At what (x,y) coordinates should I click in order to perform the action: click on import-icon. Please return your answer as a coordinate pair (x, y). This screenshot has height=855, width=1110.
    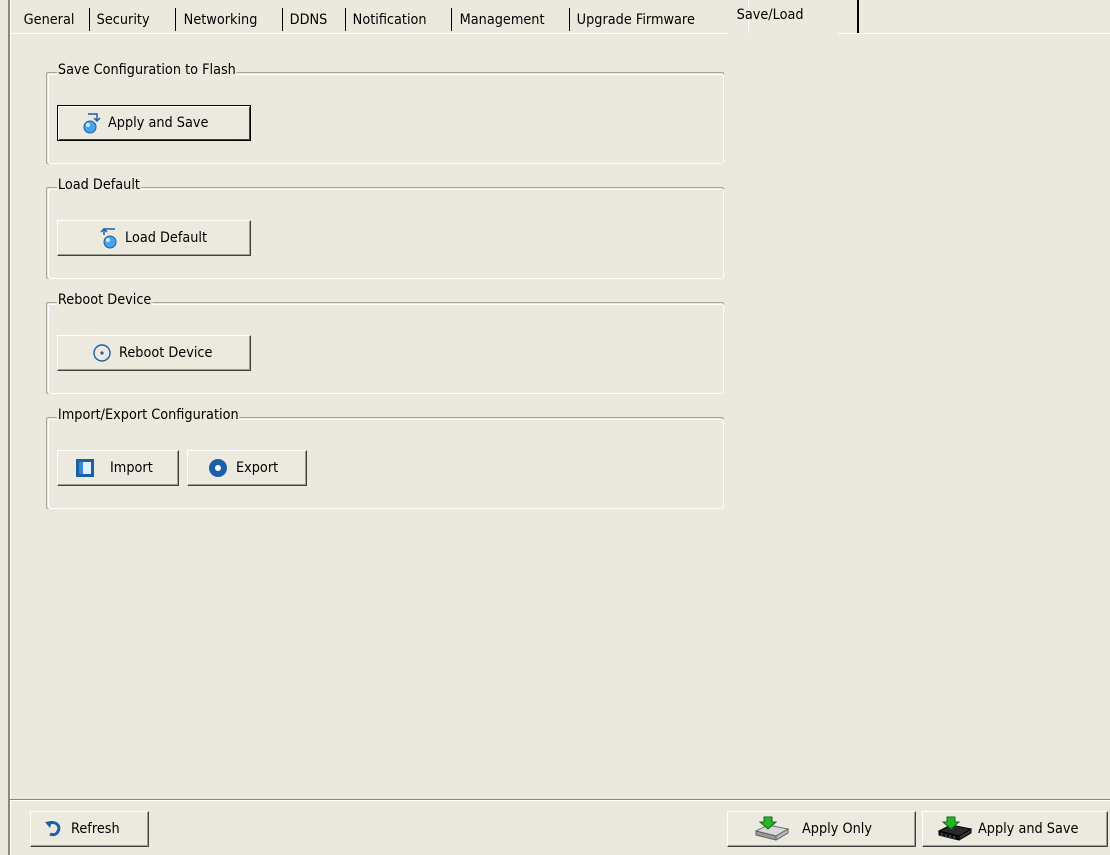
    Looking at the image, I should click on (85, 468).